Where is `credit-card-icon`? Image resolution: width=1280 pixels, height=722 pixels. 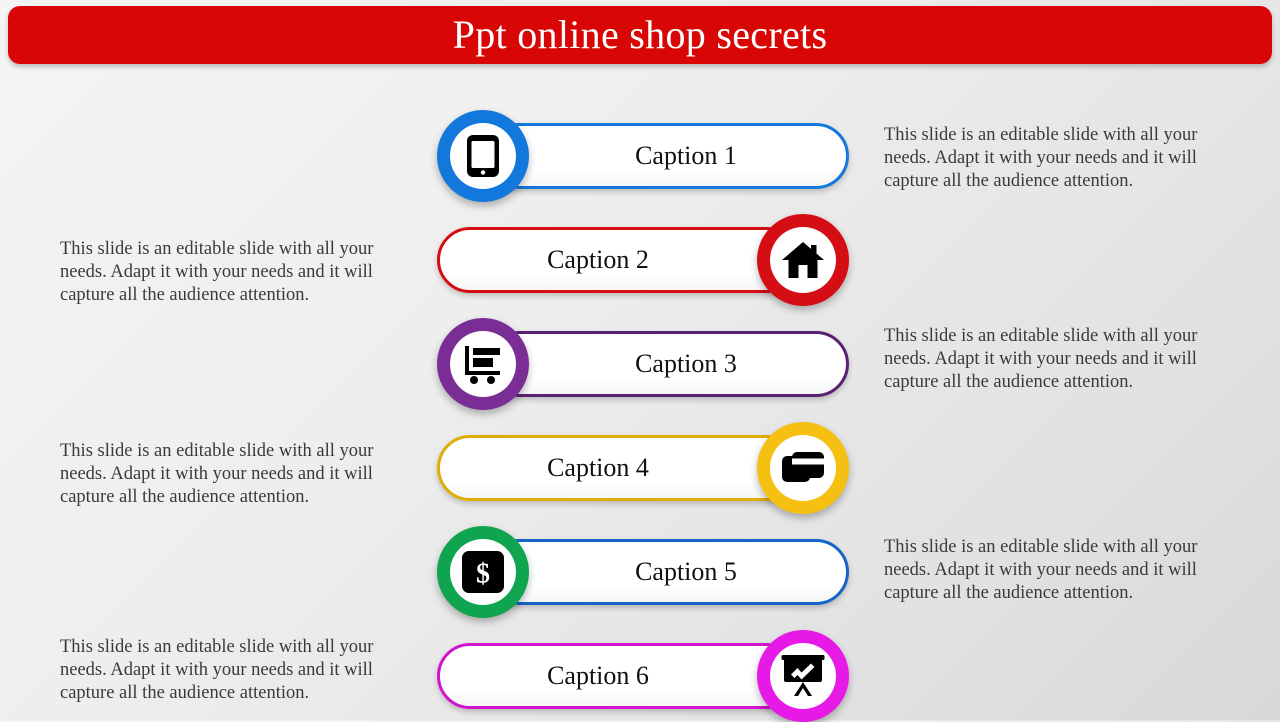
credit-card-icon is located at coordinates (803, 468).